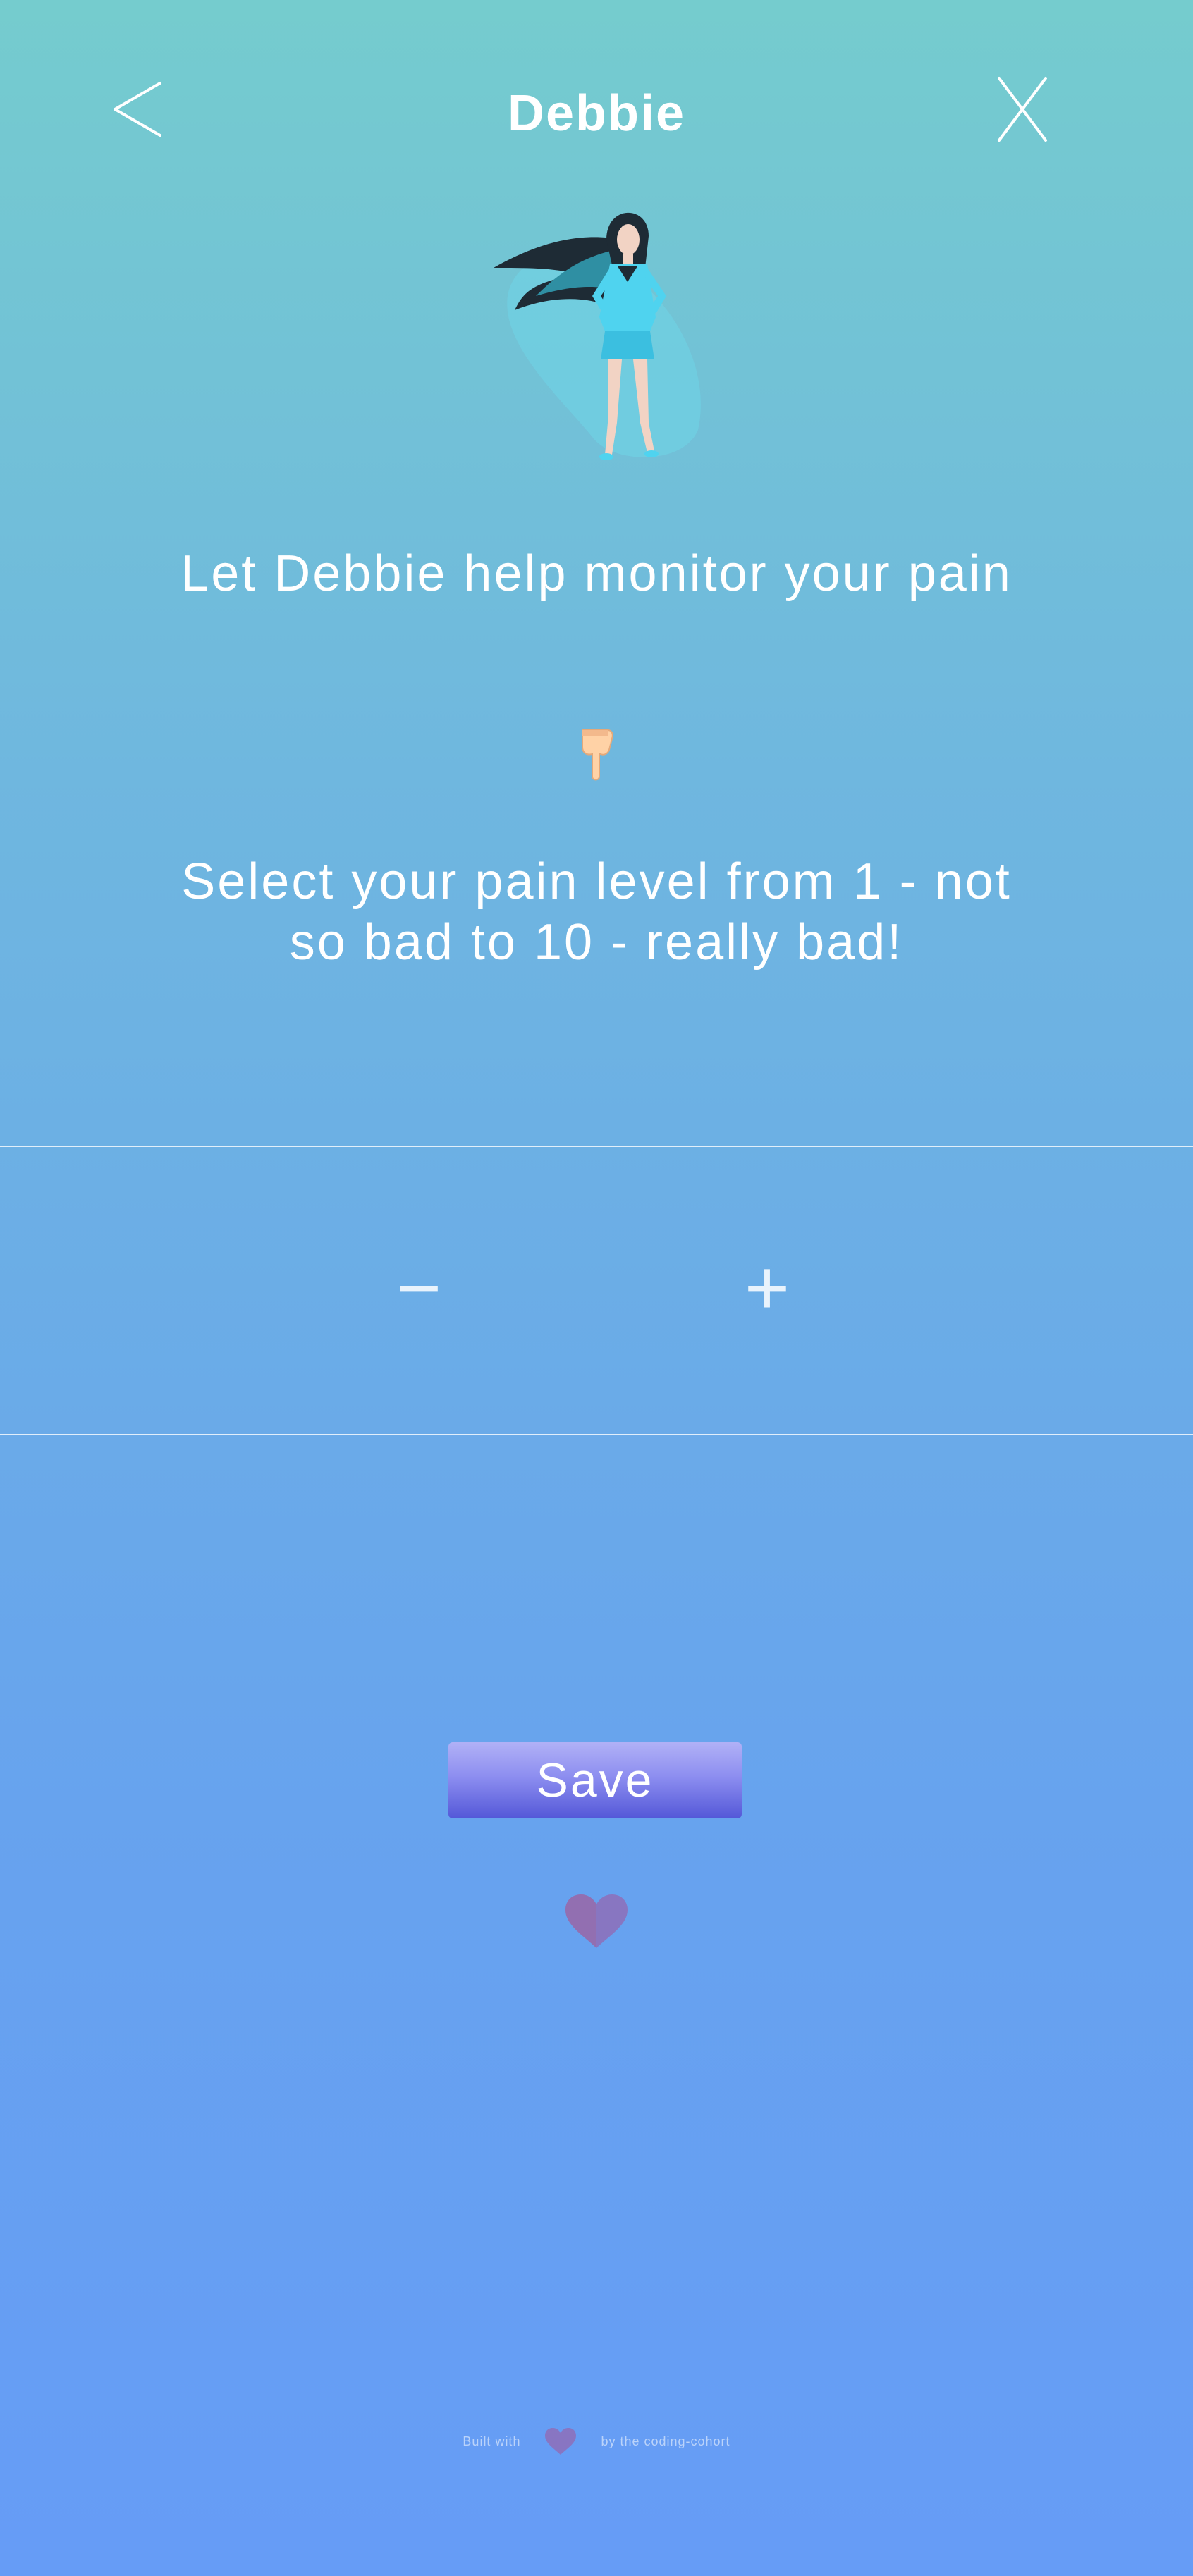  What do you see at coordinates (597, 2441) in the screenshot?
I see `footer: Built with by the coding-cohort` at bounding box center [597, 2441].